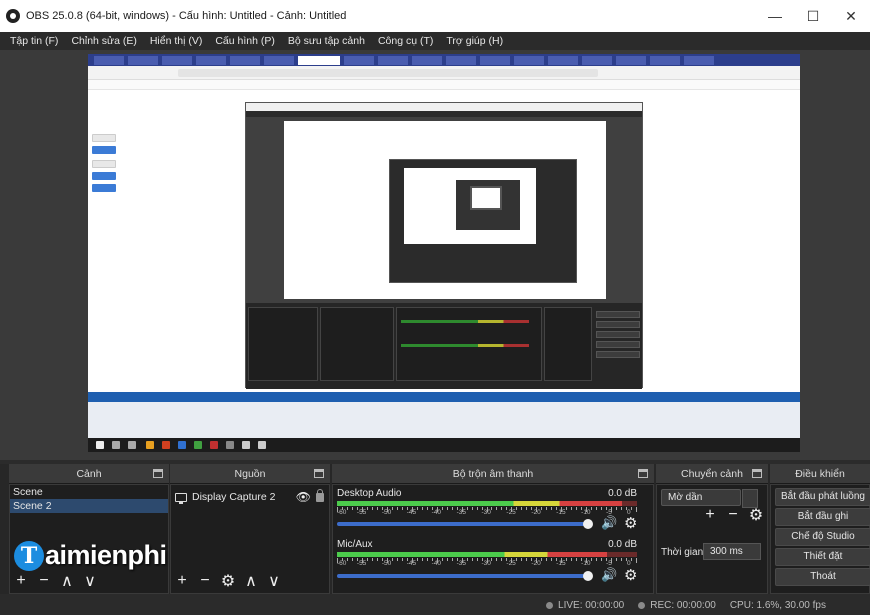 The height and width of the screenshot is (615, 870). I want to click on scene-item-selected: Scene 2, so click(89, 506).